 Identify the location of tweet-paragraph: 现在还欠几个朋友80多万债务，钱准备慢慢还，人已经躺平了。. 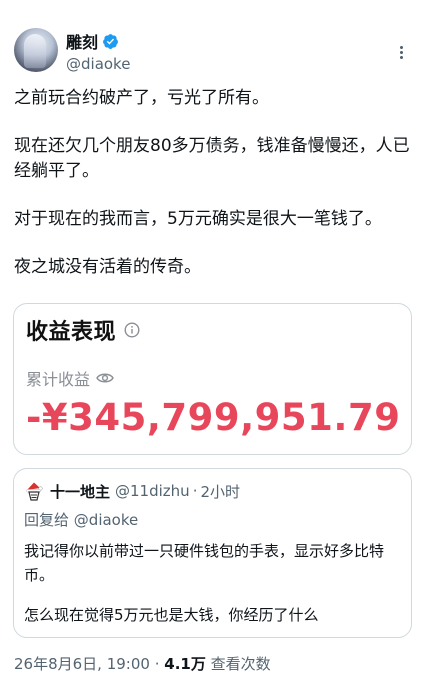
(212, 158).